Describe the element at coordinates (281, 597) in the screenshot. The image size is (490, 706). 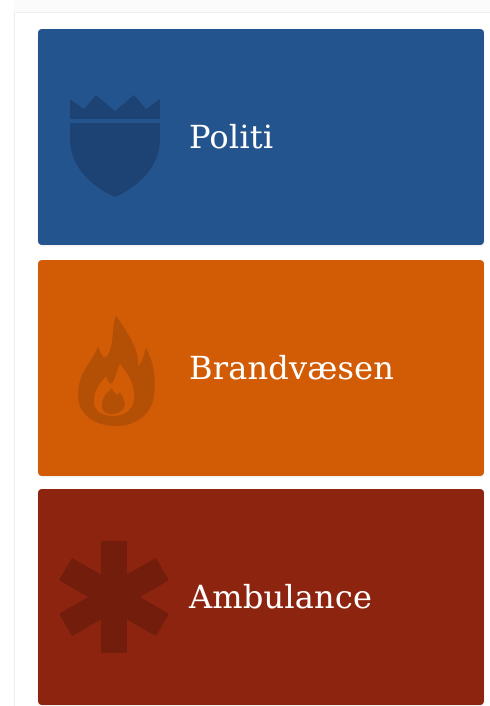
I see `ambulance-label: Ambulance` at that location.